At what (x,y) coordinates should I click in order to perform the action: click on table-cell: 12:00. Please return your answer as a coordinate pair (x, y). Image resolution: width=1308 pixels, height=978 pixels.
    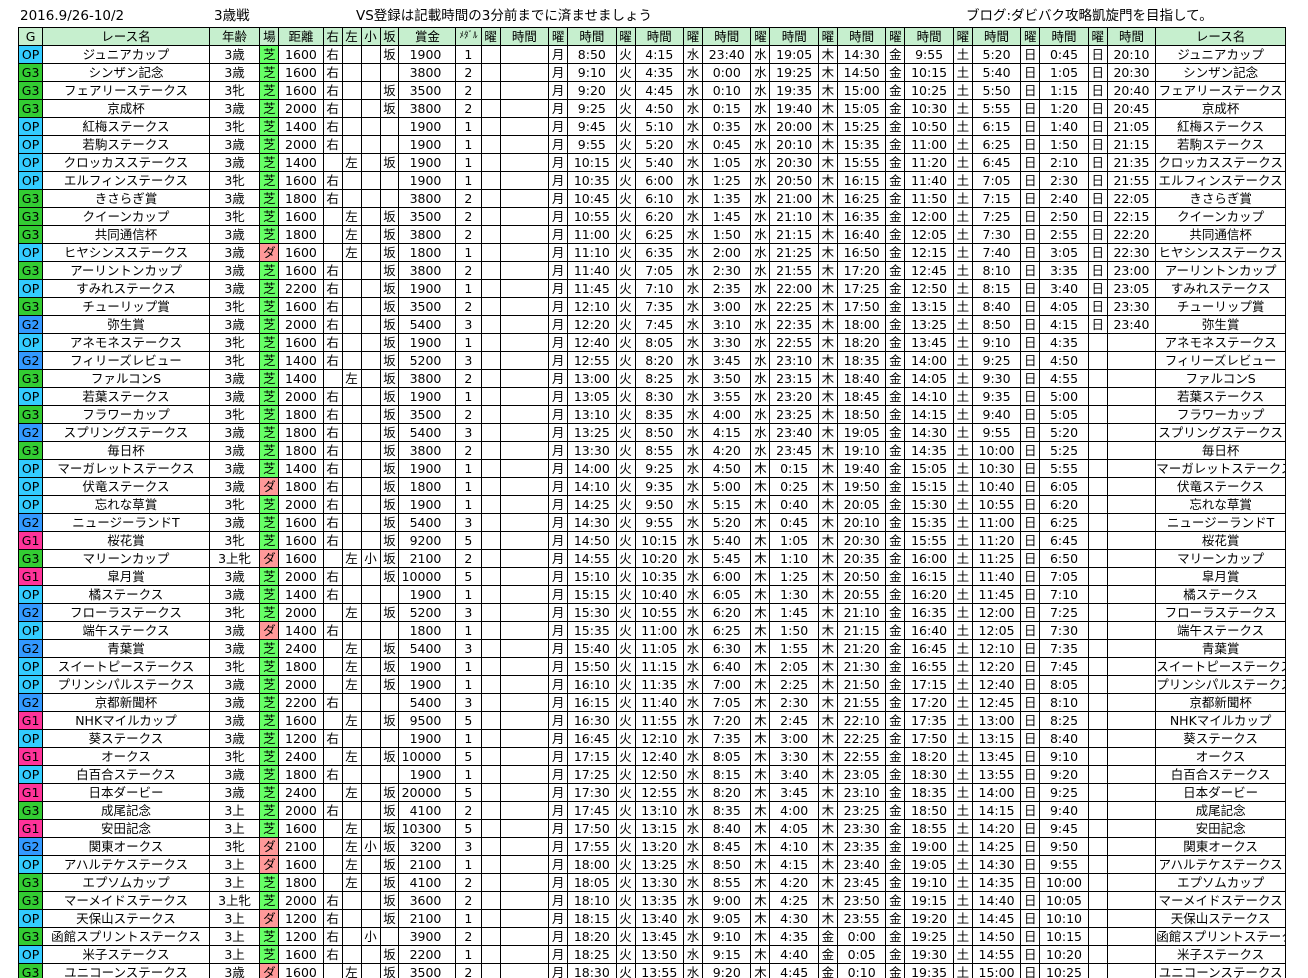
    Looking at the image, I should click on (929, 216).